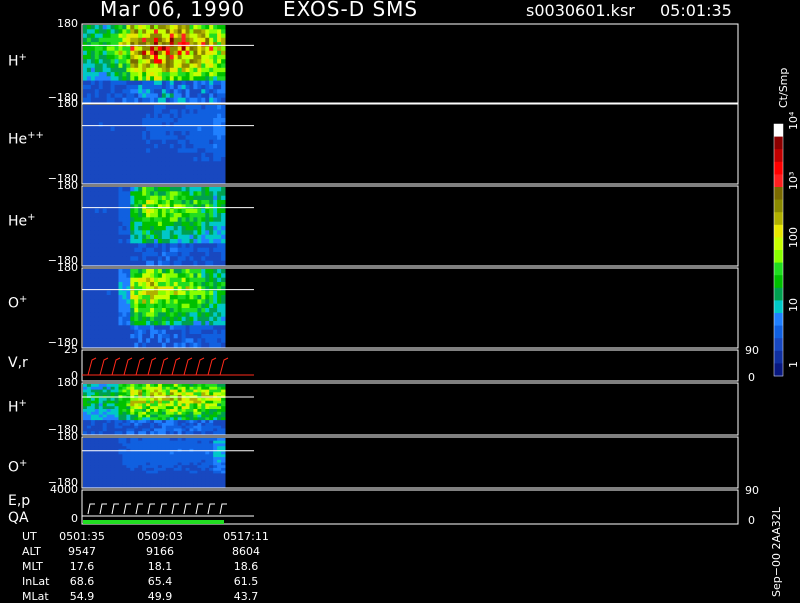 This screenshot has height=603, width=800. What do you see at coordinates (246, 581) in the screenshot?
I see `footer-value: 61.5` at bounding box center [246, 581].